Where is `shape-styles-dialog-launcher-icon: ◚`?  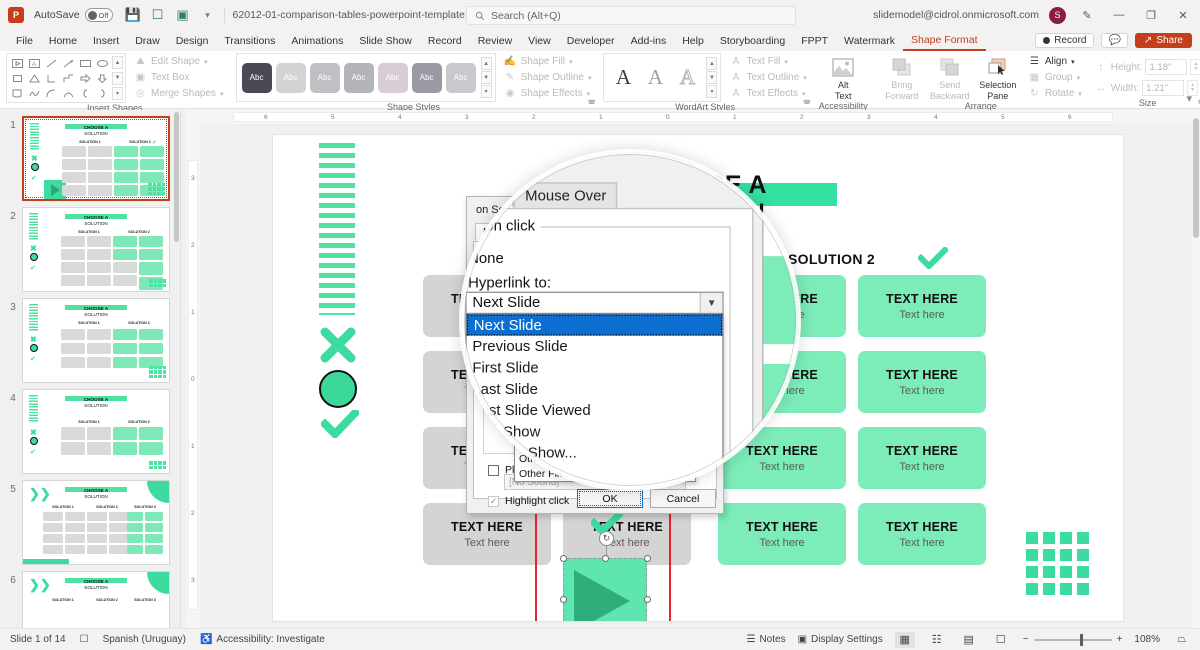 shape-styles-dialog-launcher-icon: ◚ is located at coordinates (592, 103).